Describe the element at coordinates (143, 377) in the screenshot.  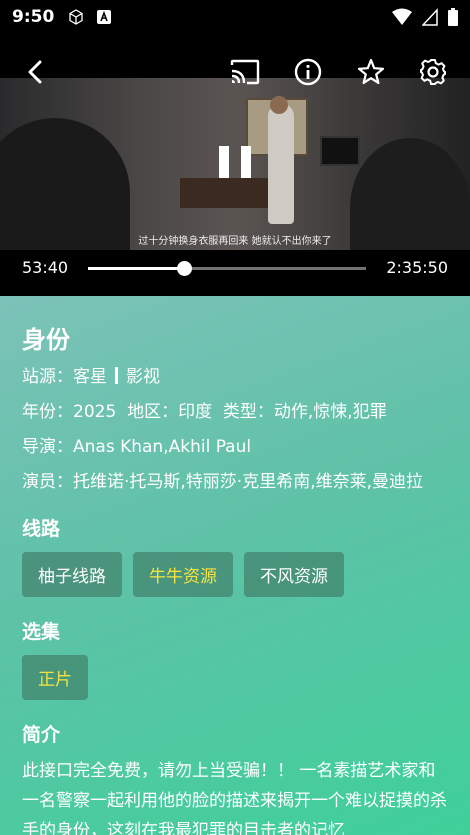
I see `source-type: 影视` at that location.